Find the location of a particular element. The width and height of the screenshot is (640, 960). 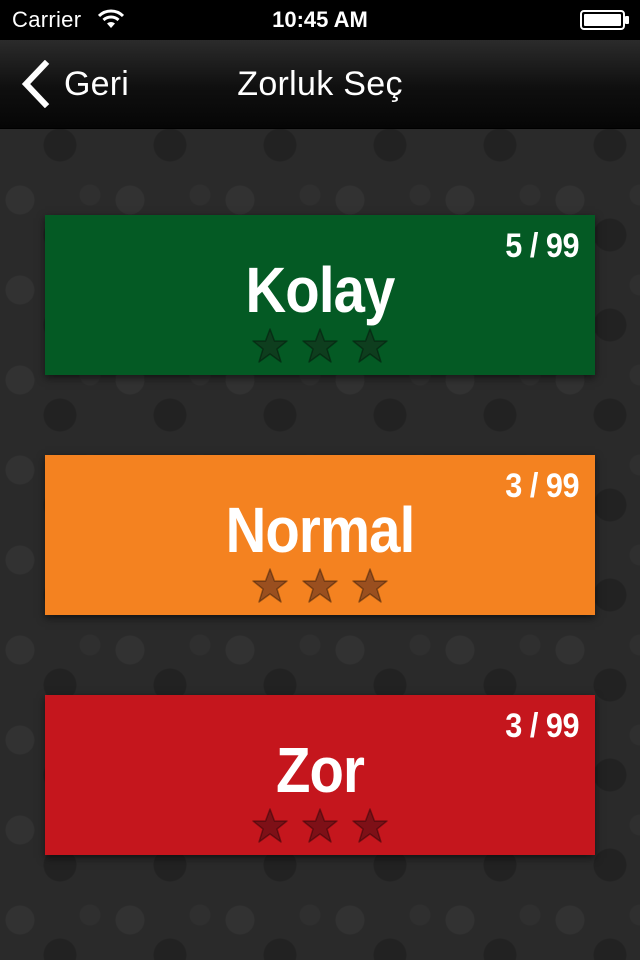

navigation-bar: Geri Zorluk Seç is located at coordinates (320, 84).